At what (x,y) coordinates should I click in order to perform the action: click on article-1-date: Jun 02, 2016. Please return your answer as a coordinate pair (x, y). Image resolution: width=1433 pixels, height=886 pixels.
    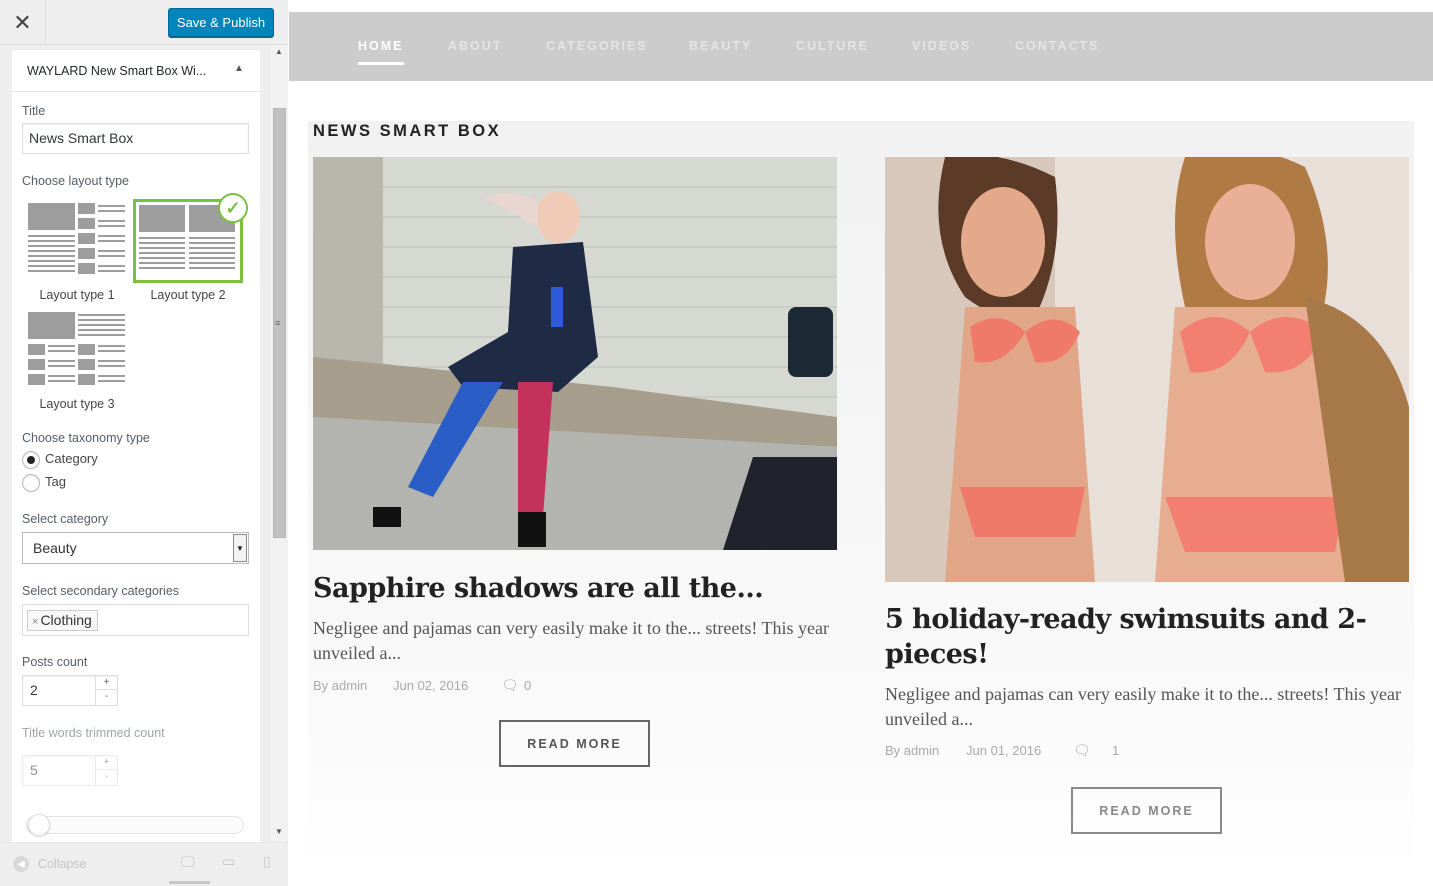
    Looking at the image, I should click on (431, 685).